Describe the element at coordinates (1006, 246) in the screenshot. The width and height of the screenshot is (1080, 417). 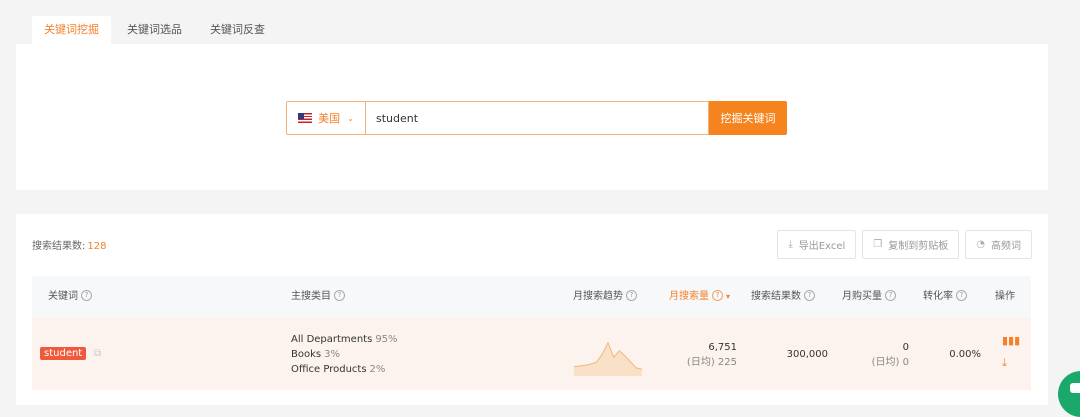
I see `high-frequency-words-label: 高频词` at that location.